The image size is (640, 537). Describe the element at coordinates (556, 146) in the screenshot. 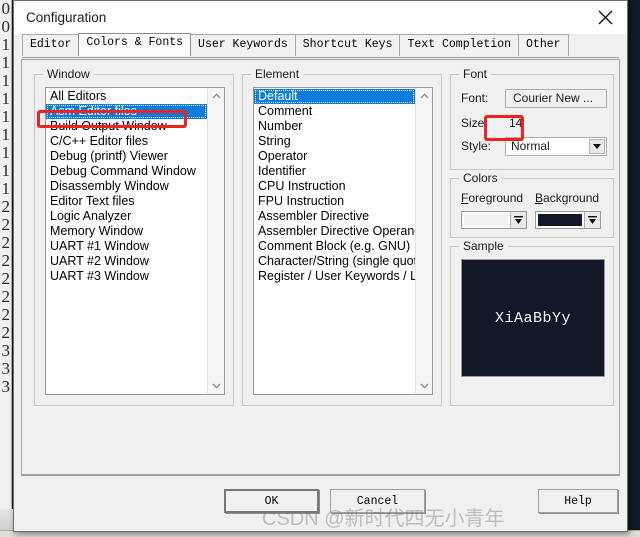

I see `font-style-select: Normal` at that location.